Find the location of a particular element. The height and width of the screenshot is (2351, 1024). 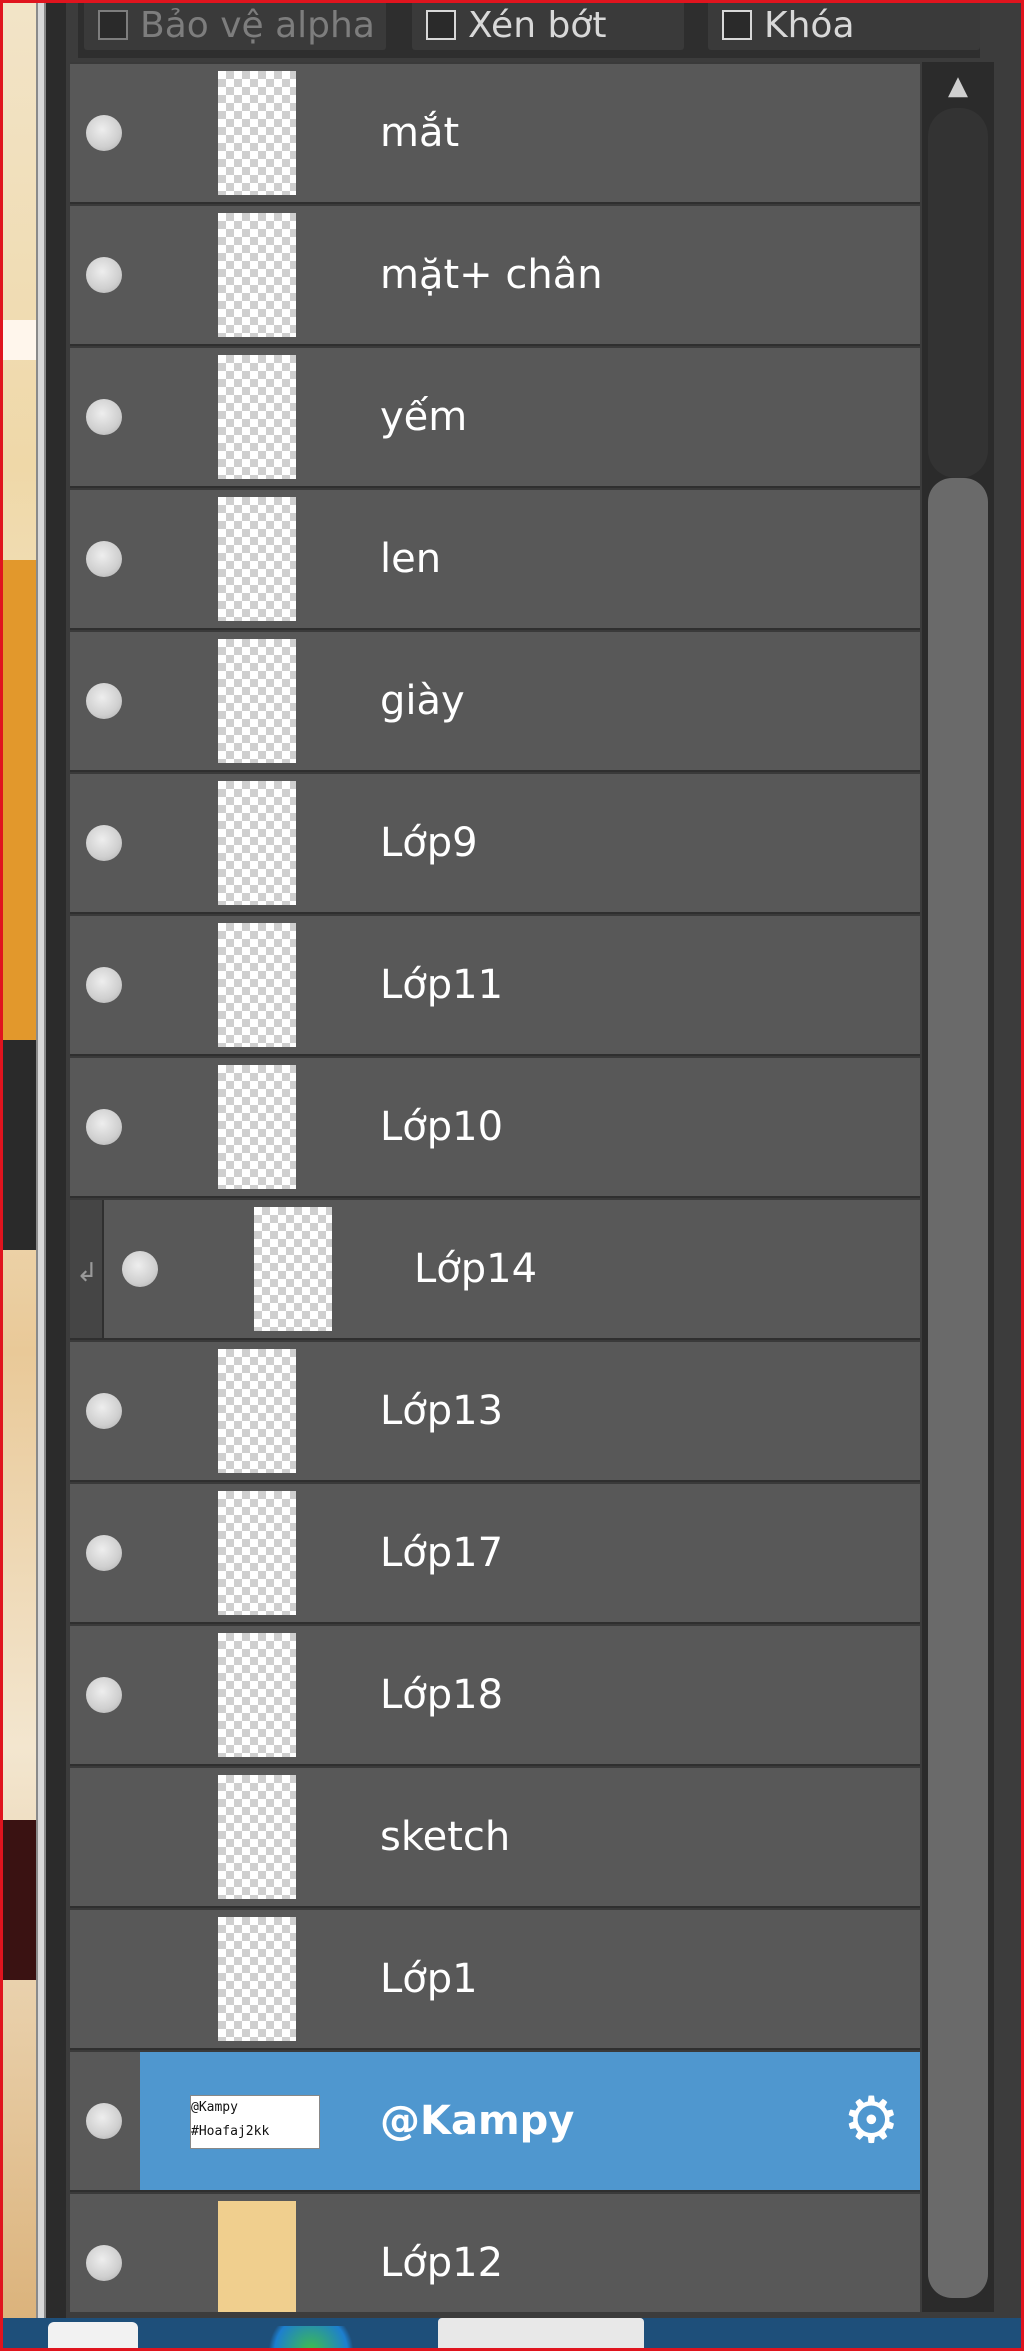

layer-row: giày is located at coordinates (495, 701).